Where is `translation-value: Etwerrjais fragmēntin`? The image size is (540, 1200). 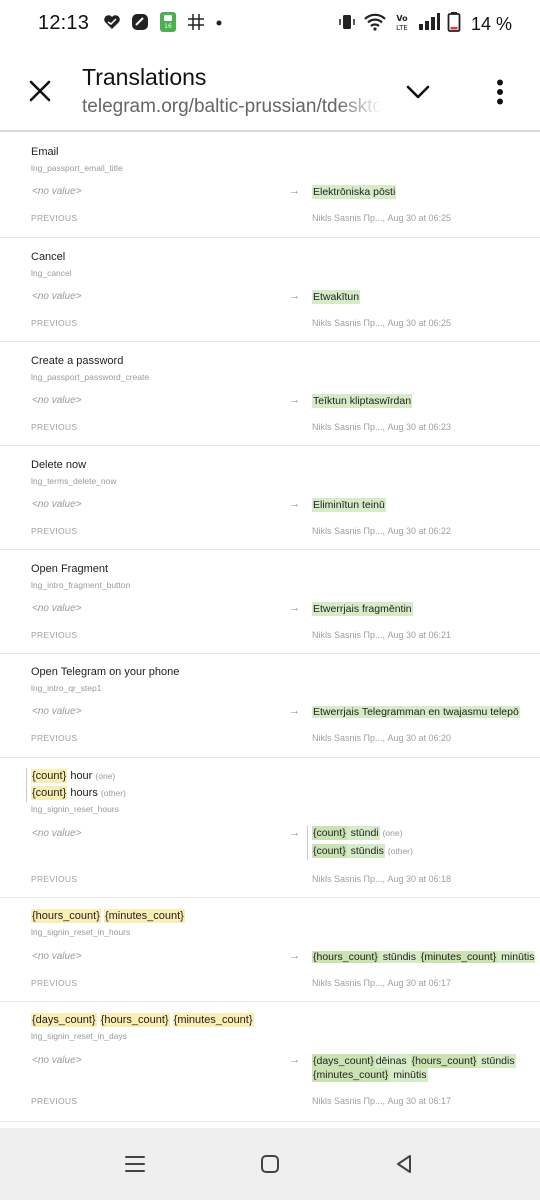 translation-value: Etwerrjais fragmēntin is located at coordinates (362, 609).